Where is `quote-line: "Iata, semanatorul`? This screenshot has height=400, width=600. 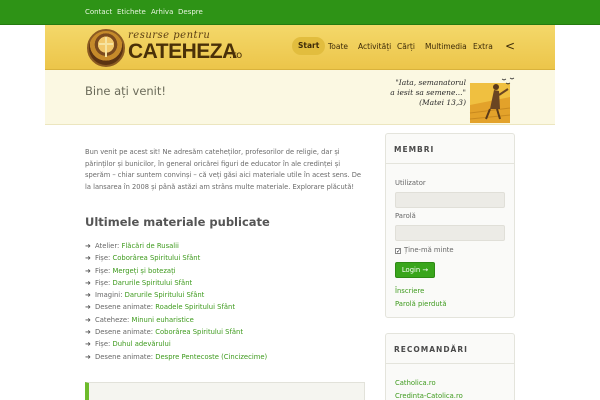
quote-line: "Iata, semanatorul is located at coordinates (430, 82).